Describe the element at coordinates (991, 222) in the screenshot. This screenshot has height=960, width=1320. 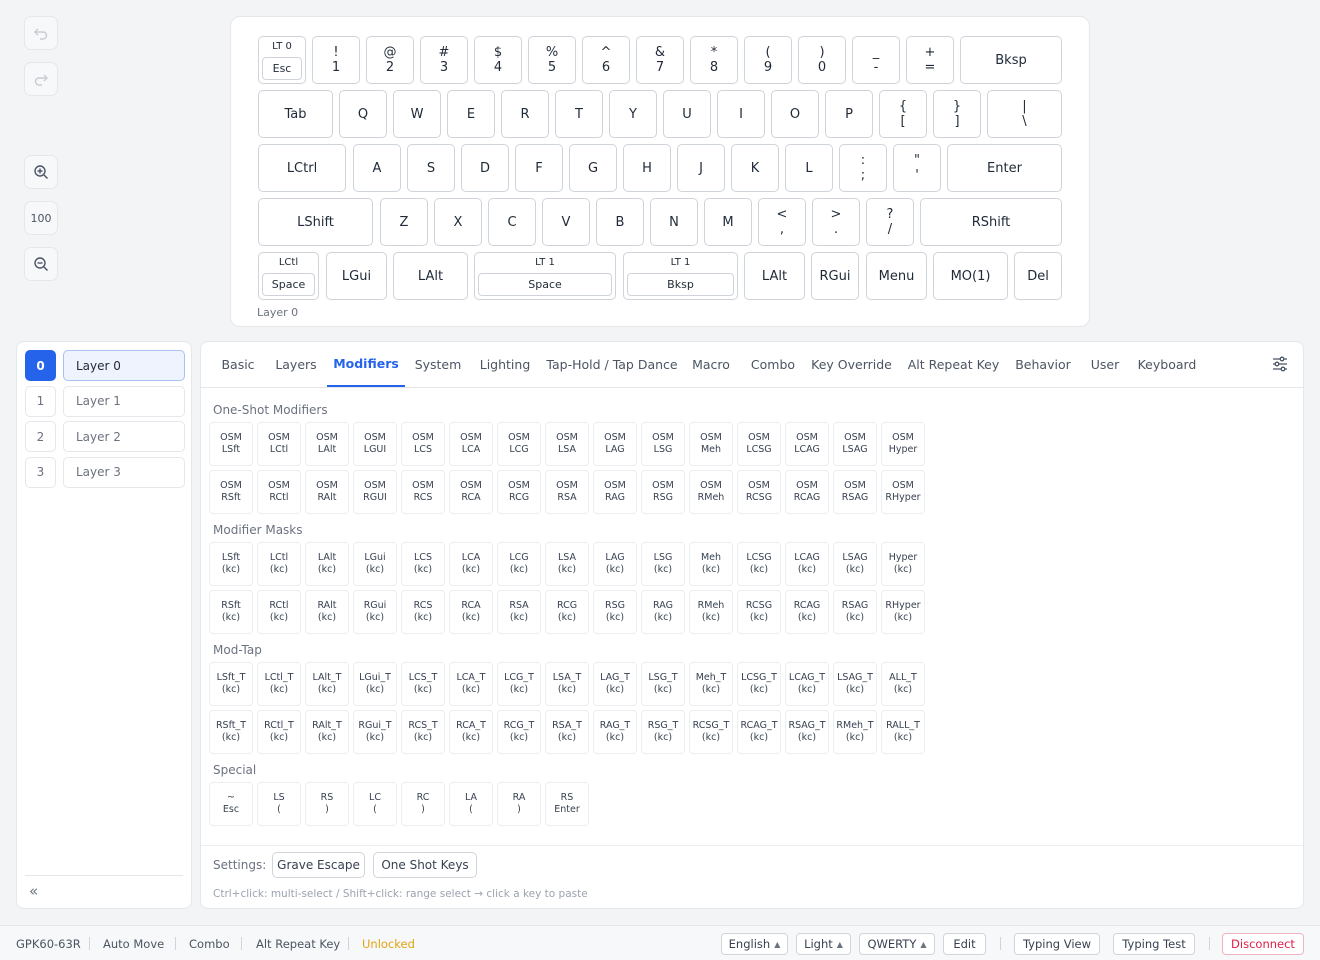
I see `key: RShift` at that location.